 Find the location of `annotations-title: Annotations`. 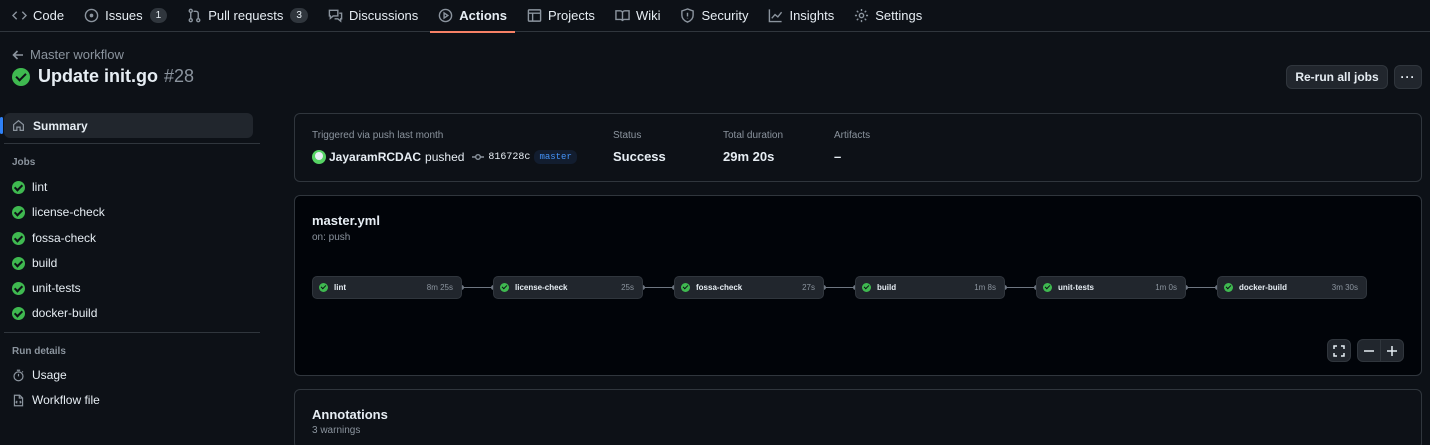

annotations-title: Annotations is located at coordinates (350, 414).